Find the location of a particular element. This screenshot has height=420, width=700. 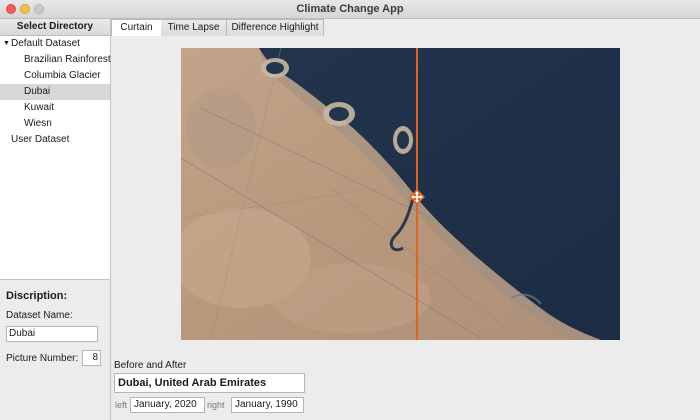

curtain-handle-glyph is located at coordinates (417, 197).